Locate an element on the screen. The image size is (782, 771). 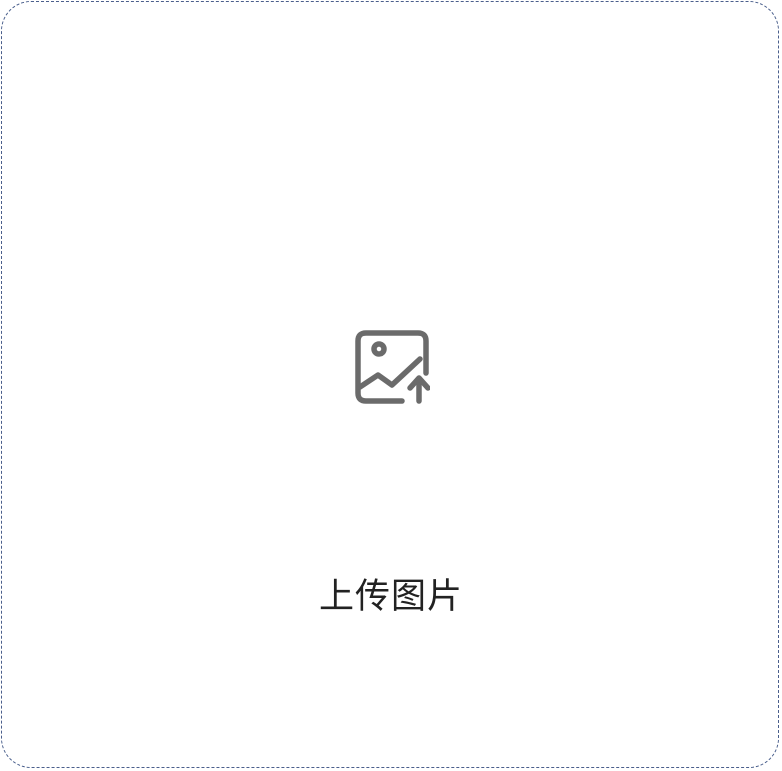
image-upload-icon is located at coordinates (392, 367).